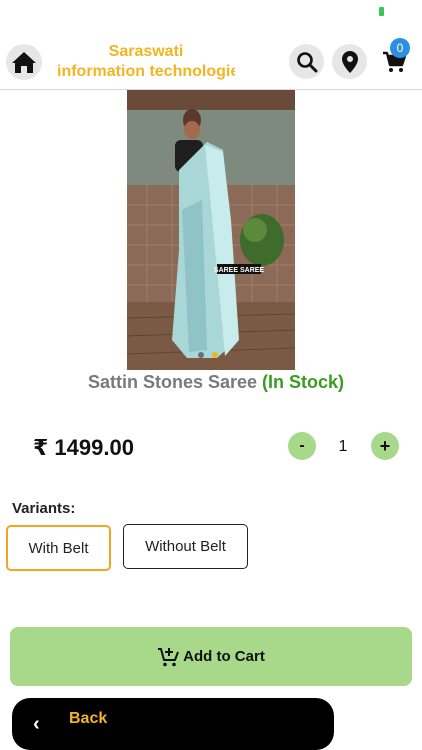 The width and height of the screenshot is (422, 750). What do you see at coordinates (146, 71) in the screenshot?
I see `brand-line-2: information technologies` at bounding box center [146, 71].